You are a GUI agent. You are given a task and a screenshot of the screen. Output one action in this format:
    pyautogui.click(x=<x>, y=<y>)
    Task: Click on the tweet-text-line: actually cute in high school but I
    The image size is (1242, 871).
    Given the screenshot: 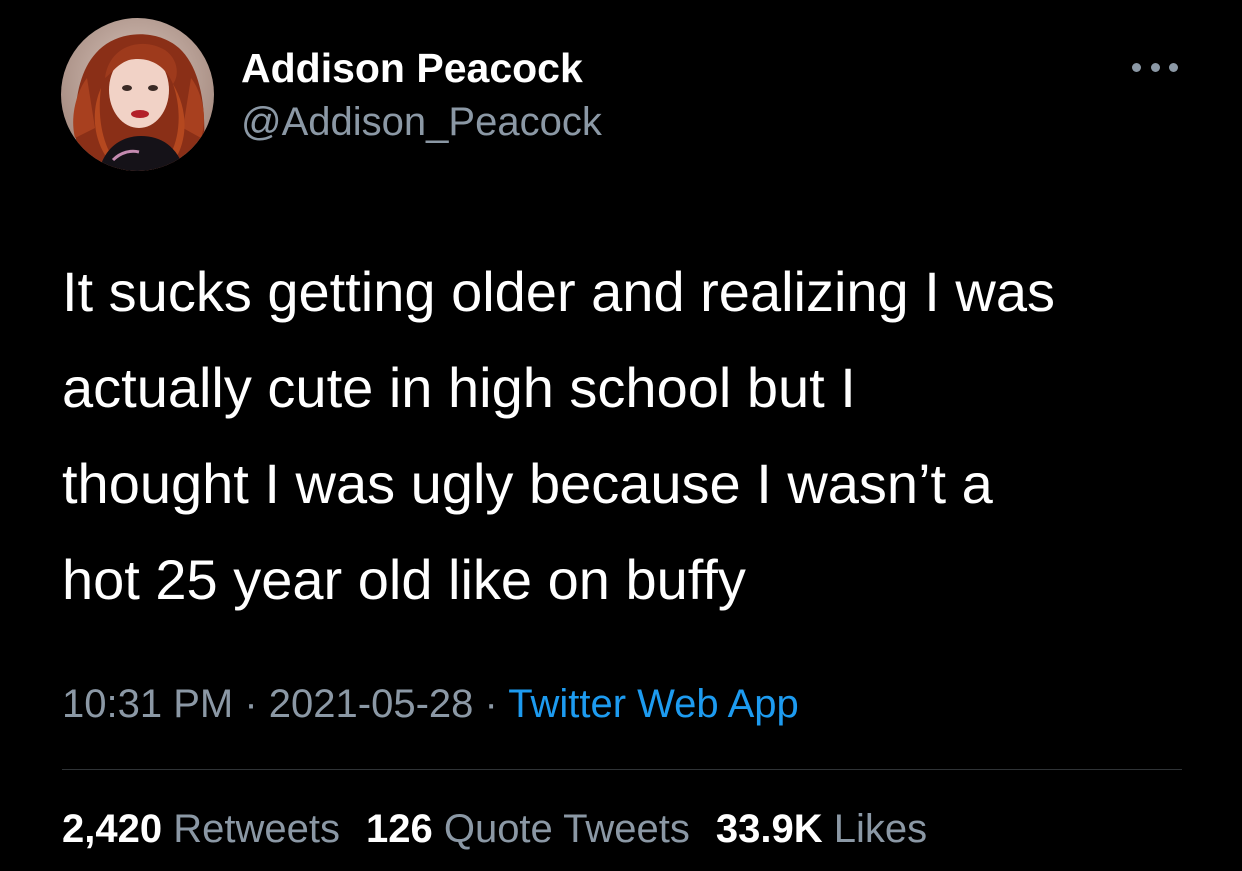 What is the action you would take?
    pyautogui.click(x=459, y=387)
    